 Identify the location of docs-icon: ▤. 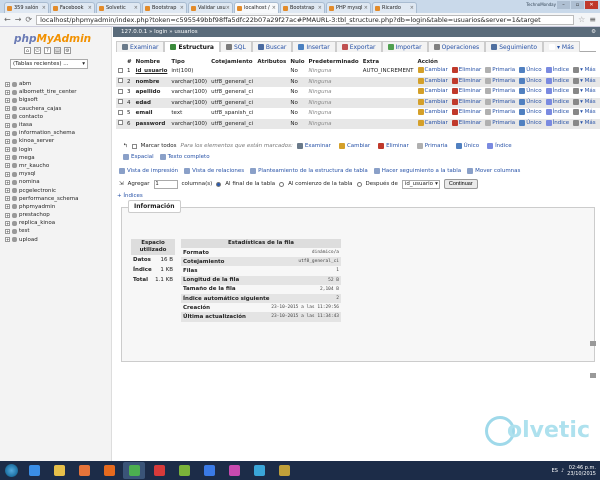
(57, 50).